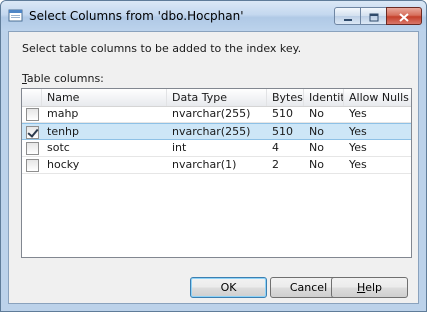  Describe the element at coordinates (285, 97) in the screenshot. I see `header-bytes: Bytes` at that location.